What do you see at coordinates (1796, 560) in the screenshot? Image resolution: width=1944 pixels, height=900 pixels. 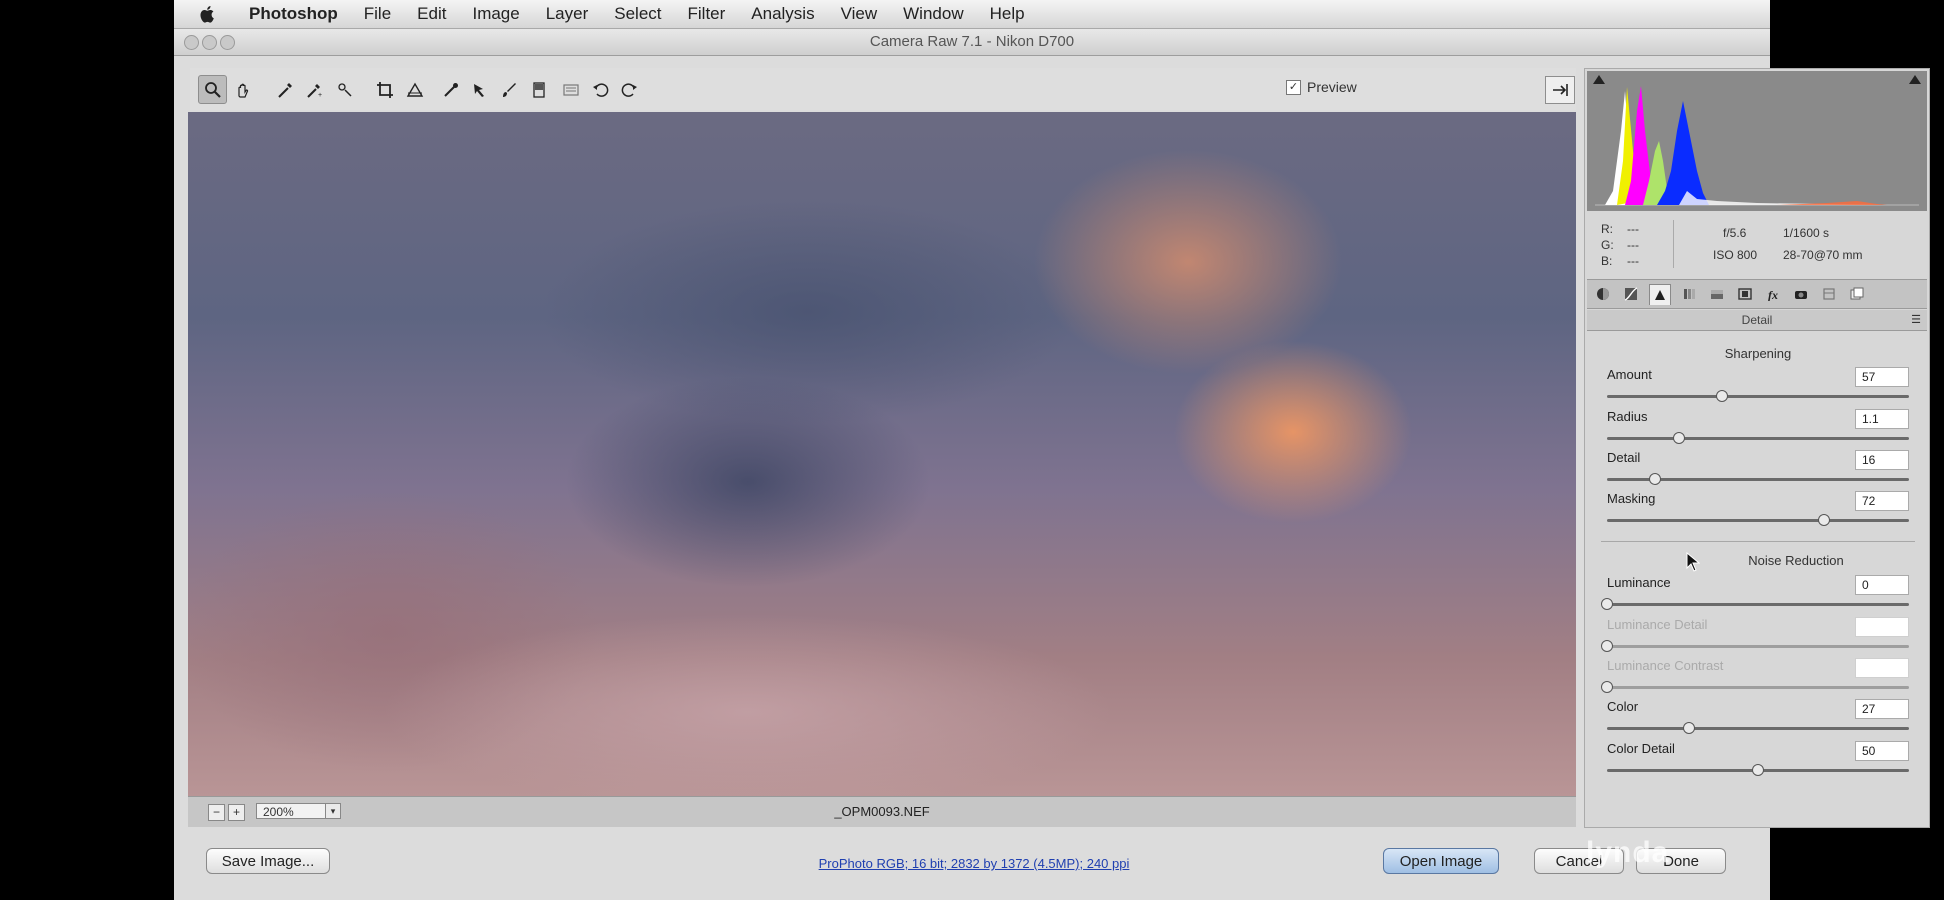 I see `noise-reduction-title: Noise Reduction` at bounding box center [1796, 560].